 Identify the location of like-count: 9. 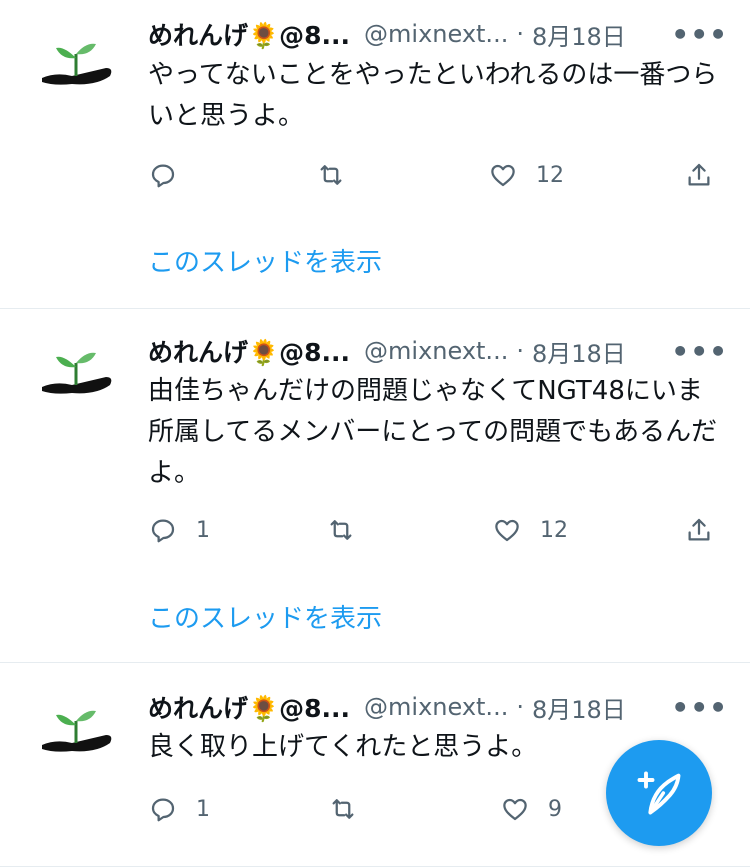
(555, 809).